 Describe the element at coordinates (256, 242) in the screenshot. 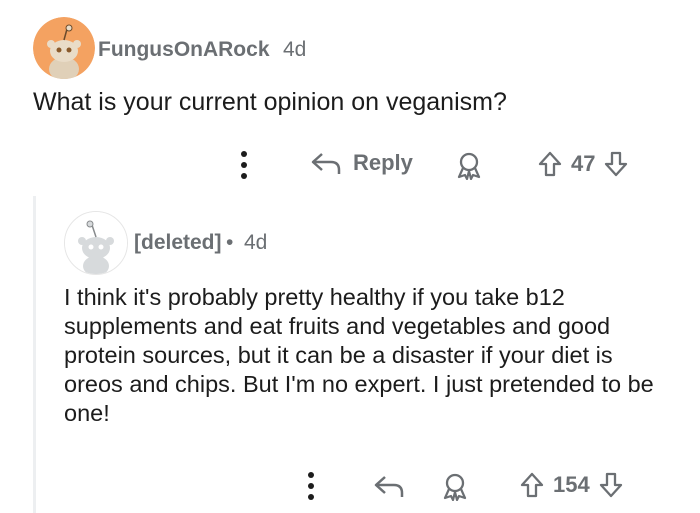

I see `reply-timestamp: 4d` at that location.